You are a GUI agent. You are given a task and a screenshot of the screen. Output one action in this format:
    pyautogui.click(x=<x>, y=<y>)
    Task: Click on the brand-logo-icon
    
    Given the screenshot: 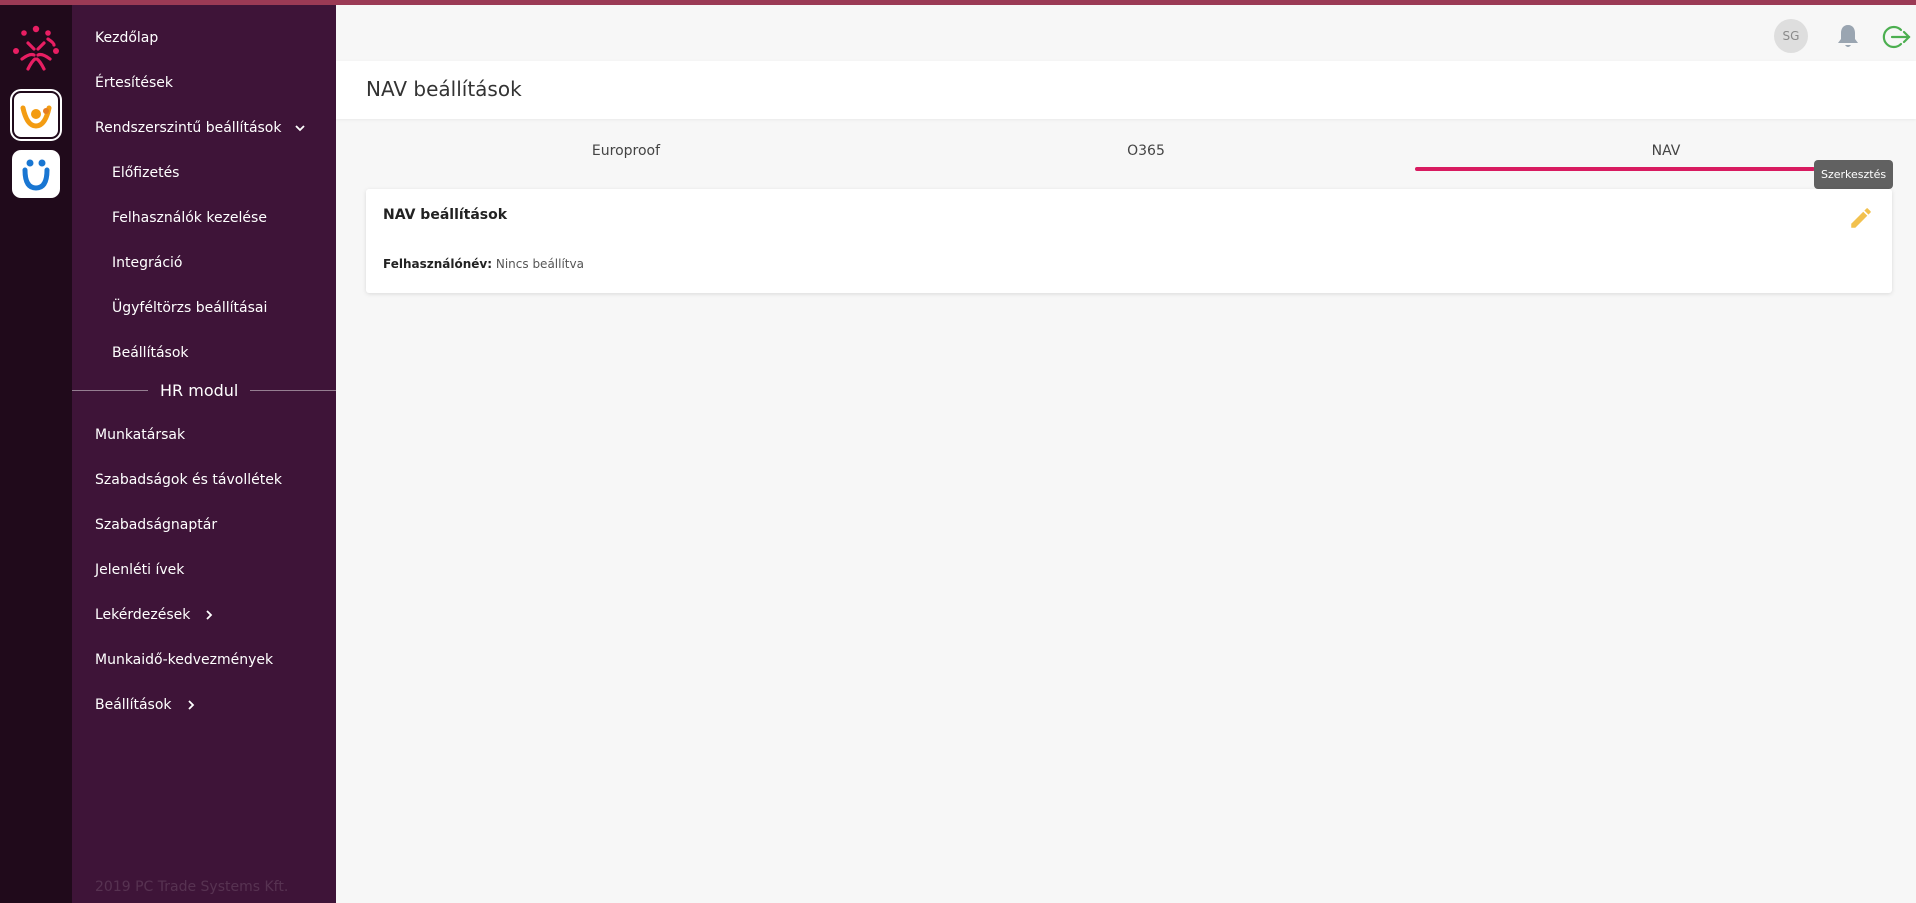 What is the action you would take?
    pyautogui.click(x=36, y=51)
    